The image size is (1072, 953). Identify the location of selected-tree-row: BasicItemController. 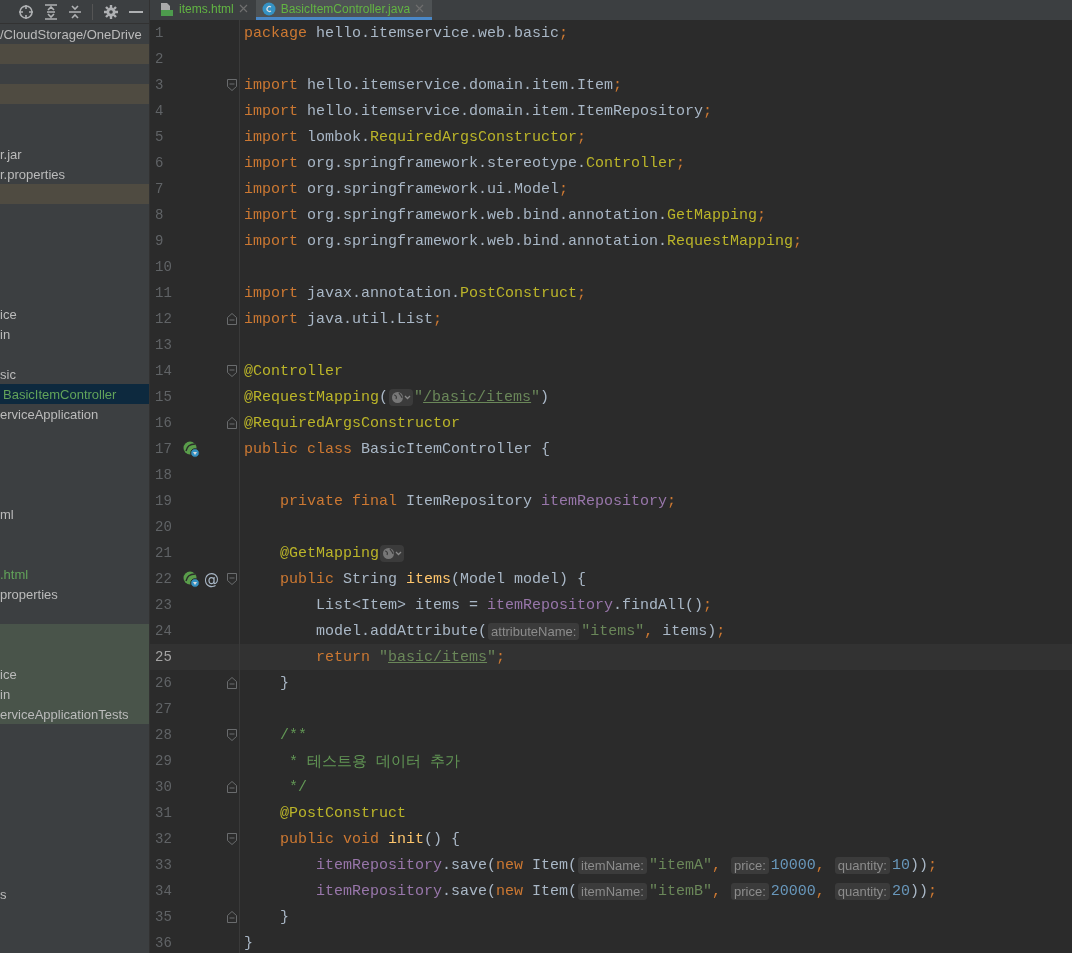
(74, 394).